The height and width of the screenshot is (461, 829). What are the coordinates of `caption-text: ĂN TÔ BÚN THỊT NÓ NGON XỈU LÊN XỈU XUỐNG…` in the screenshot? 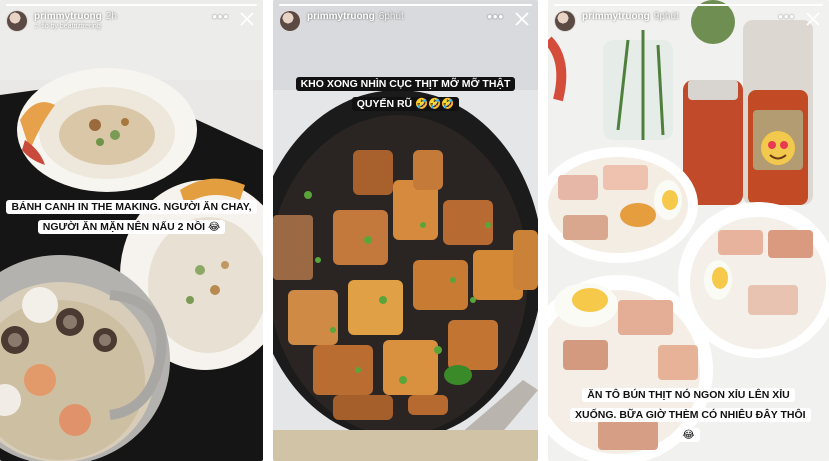 It's located at (690, 415).